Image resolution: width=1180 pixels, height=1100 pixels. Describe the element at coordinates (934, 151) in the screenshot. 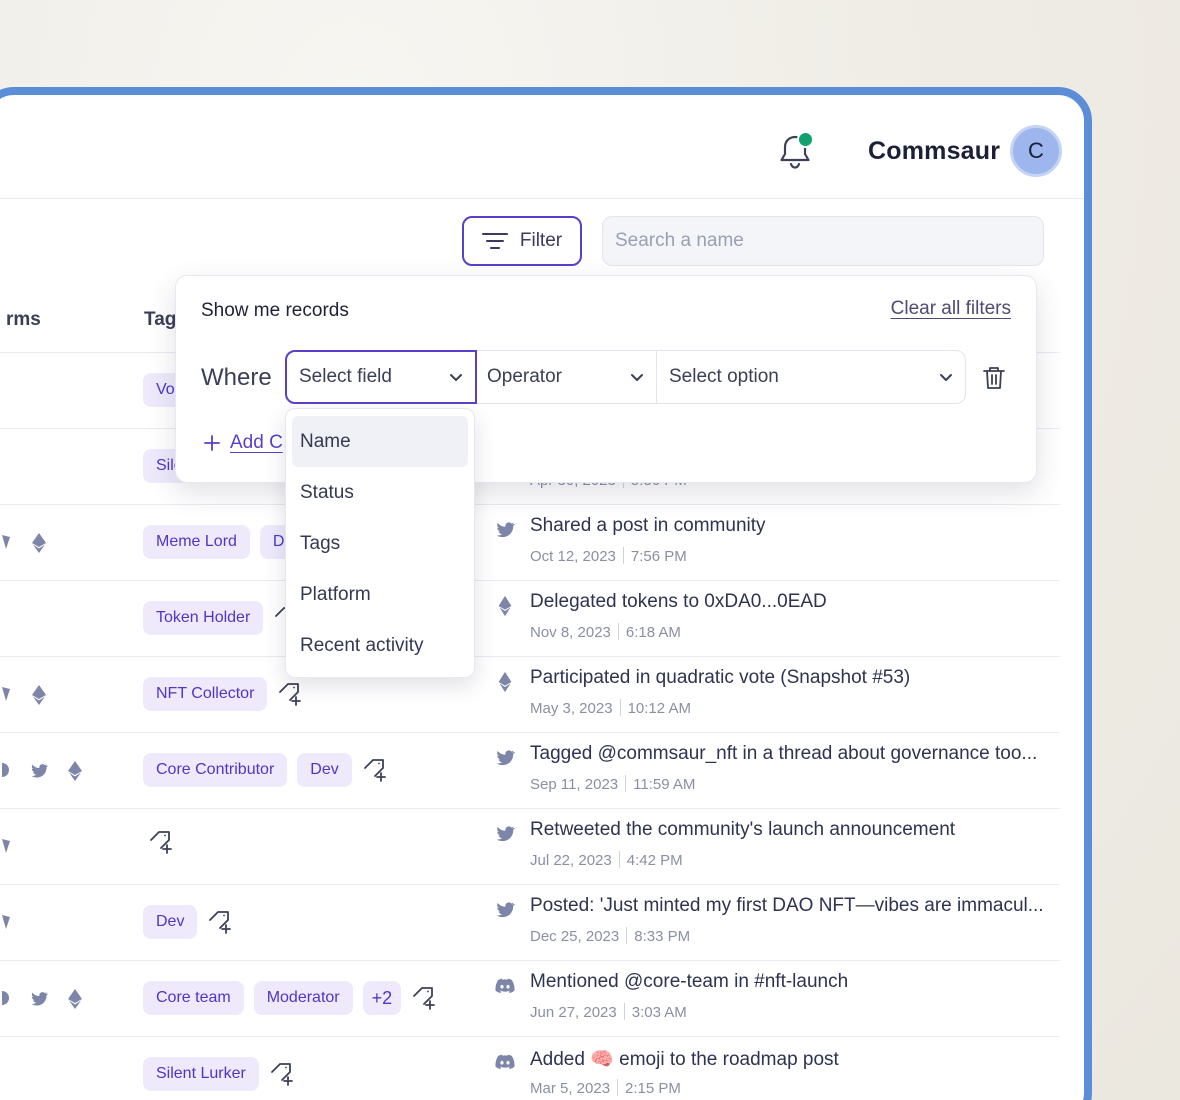

I see `username: Commsaur` at that location.